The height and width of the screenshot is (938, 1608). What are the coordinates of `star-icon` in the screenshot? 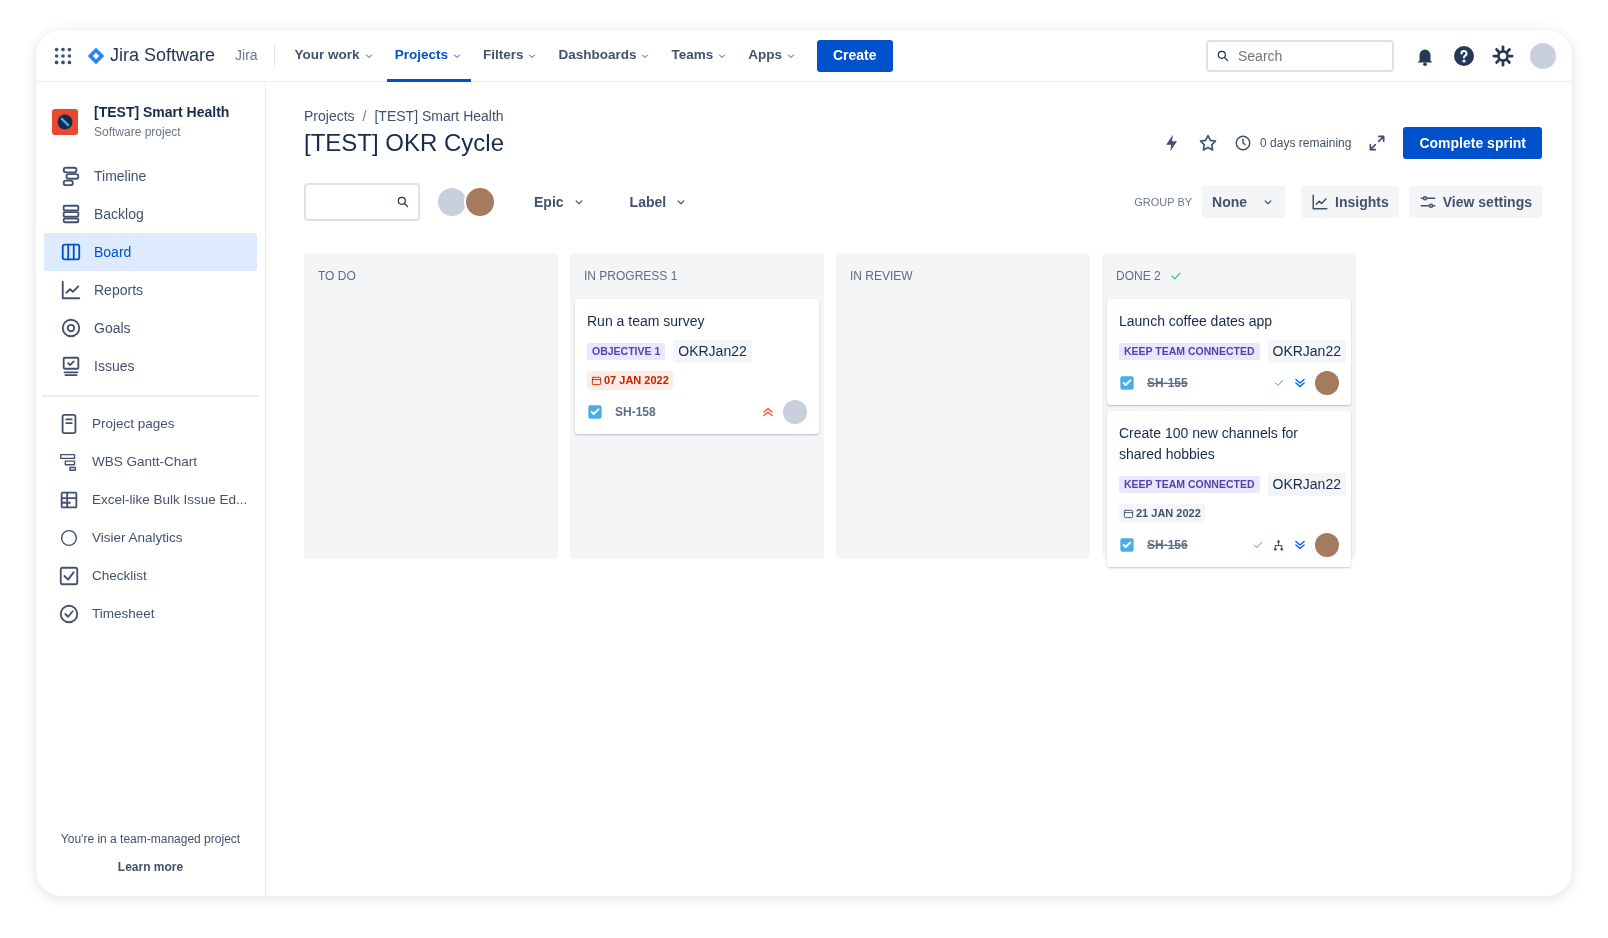 It's located at (1208, 143).